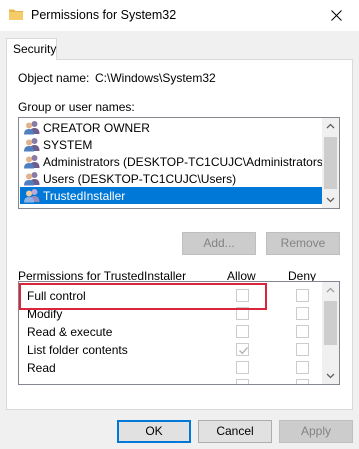 The width and height of the screenshot is (359, 449). Describe the element at coordinates (41, 368) in the screenshot. I see `permission-name: Read` at that location.